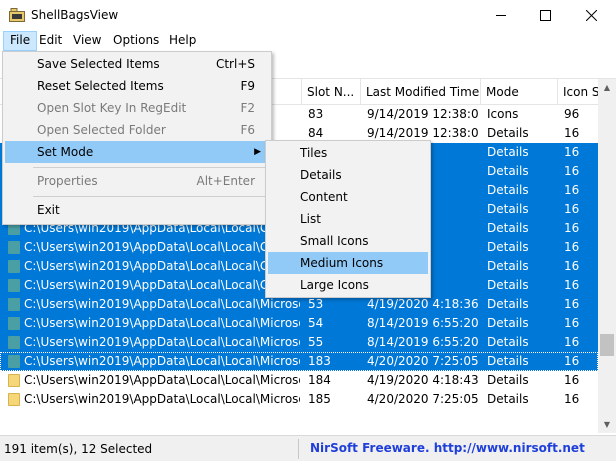 Image resolution: width=616 pixels, height=461 pixels. I want to click on close-button, so click(591, 15).